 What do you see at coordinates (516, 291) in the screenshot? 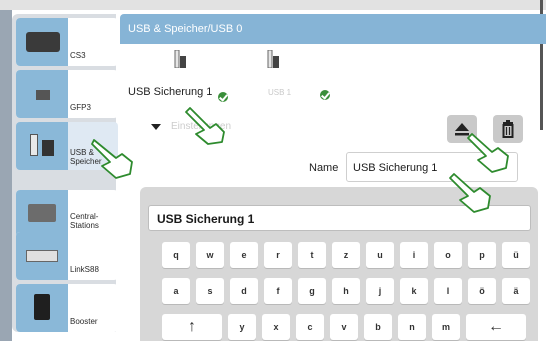
I see `key-ä: ä` at bounding box center [516, 291].